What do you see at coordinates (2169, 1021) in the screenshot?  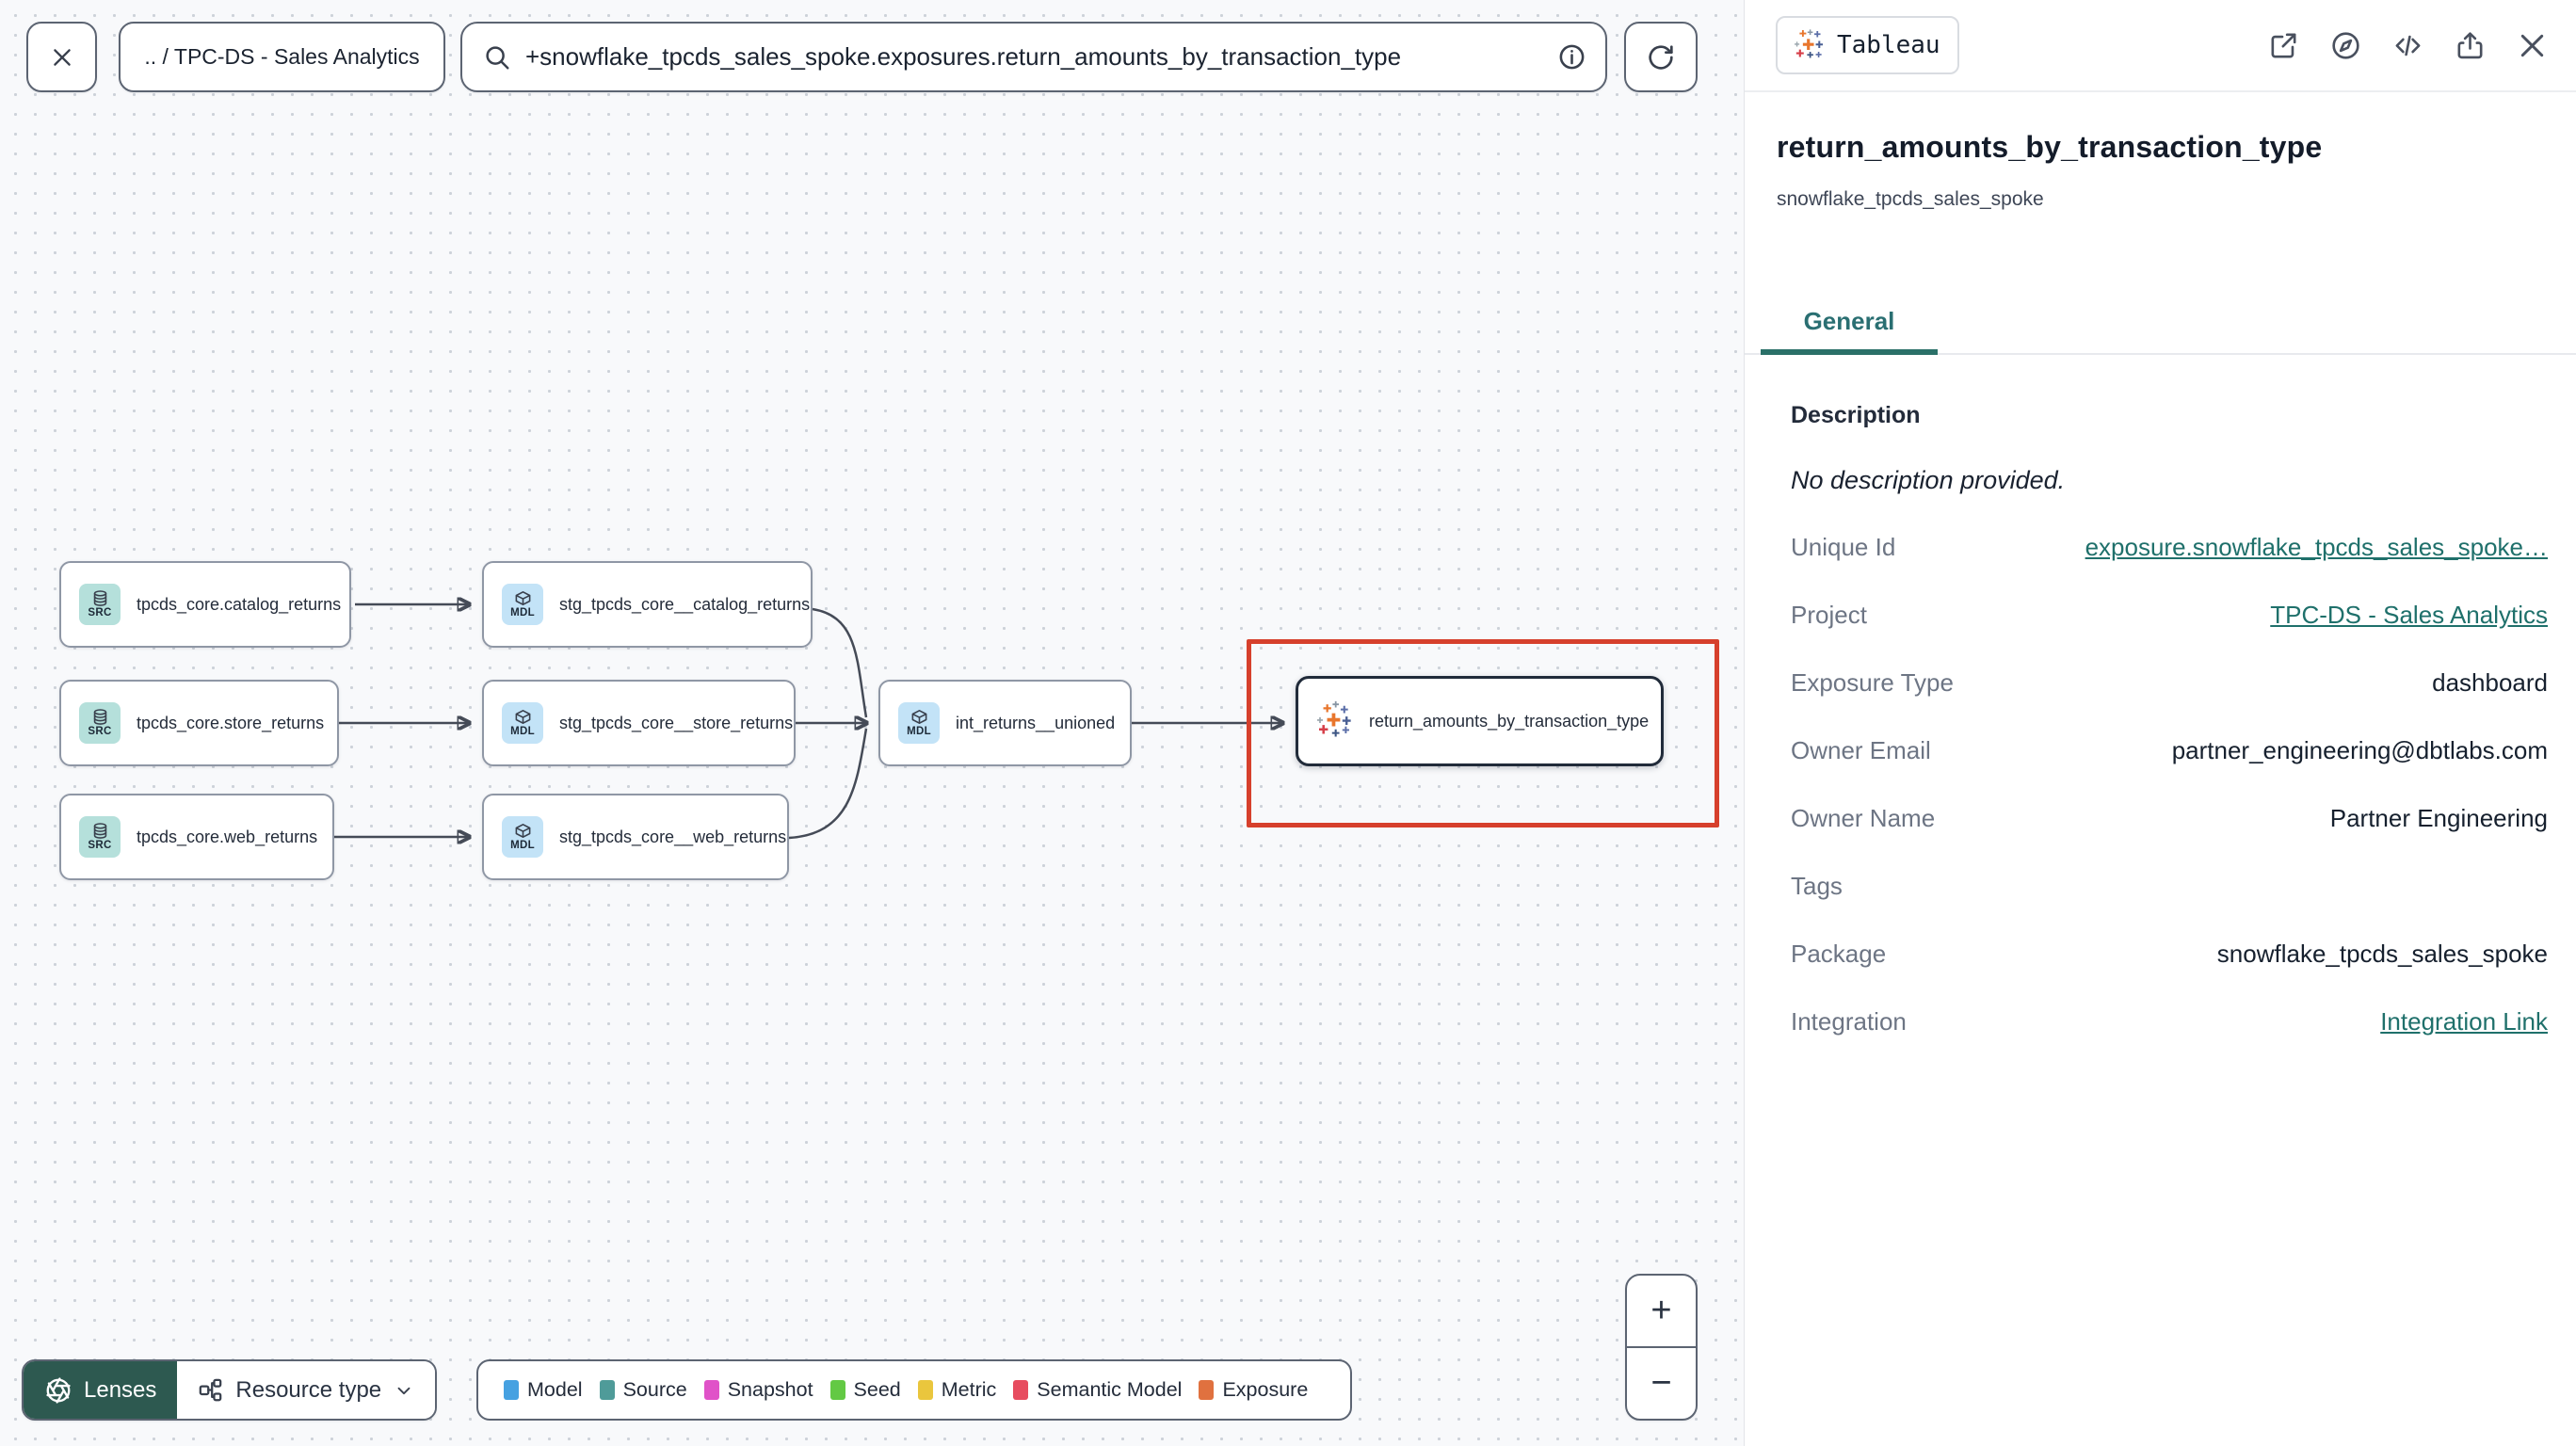 I see `field-row-integration: Integration Integration Link` at bounding box center [2169, 1021].